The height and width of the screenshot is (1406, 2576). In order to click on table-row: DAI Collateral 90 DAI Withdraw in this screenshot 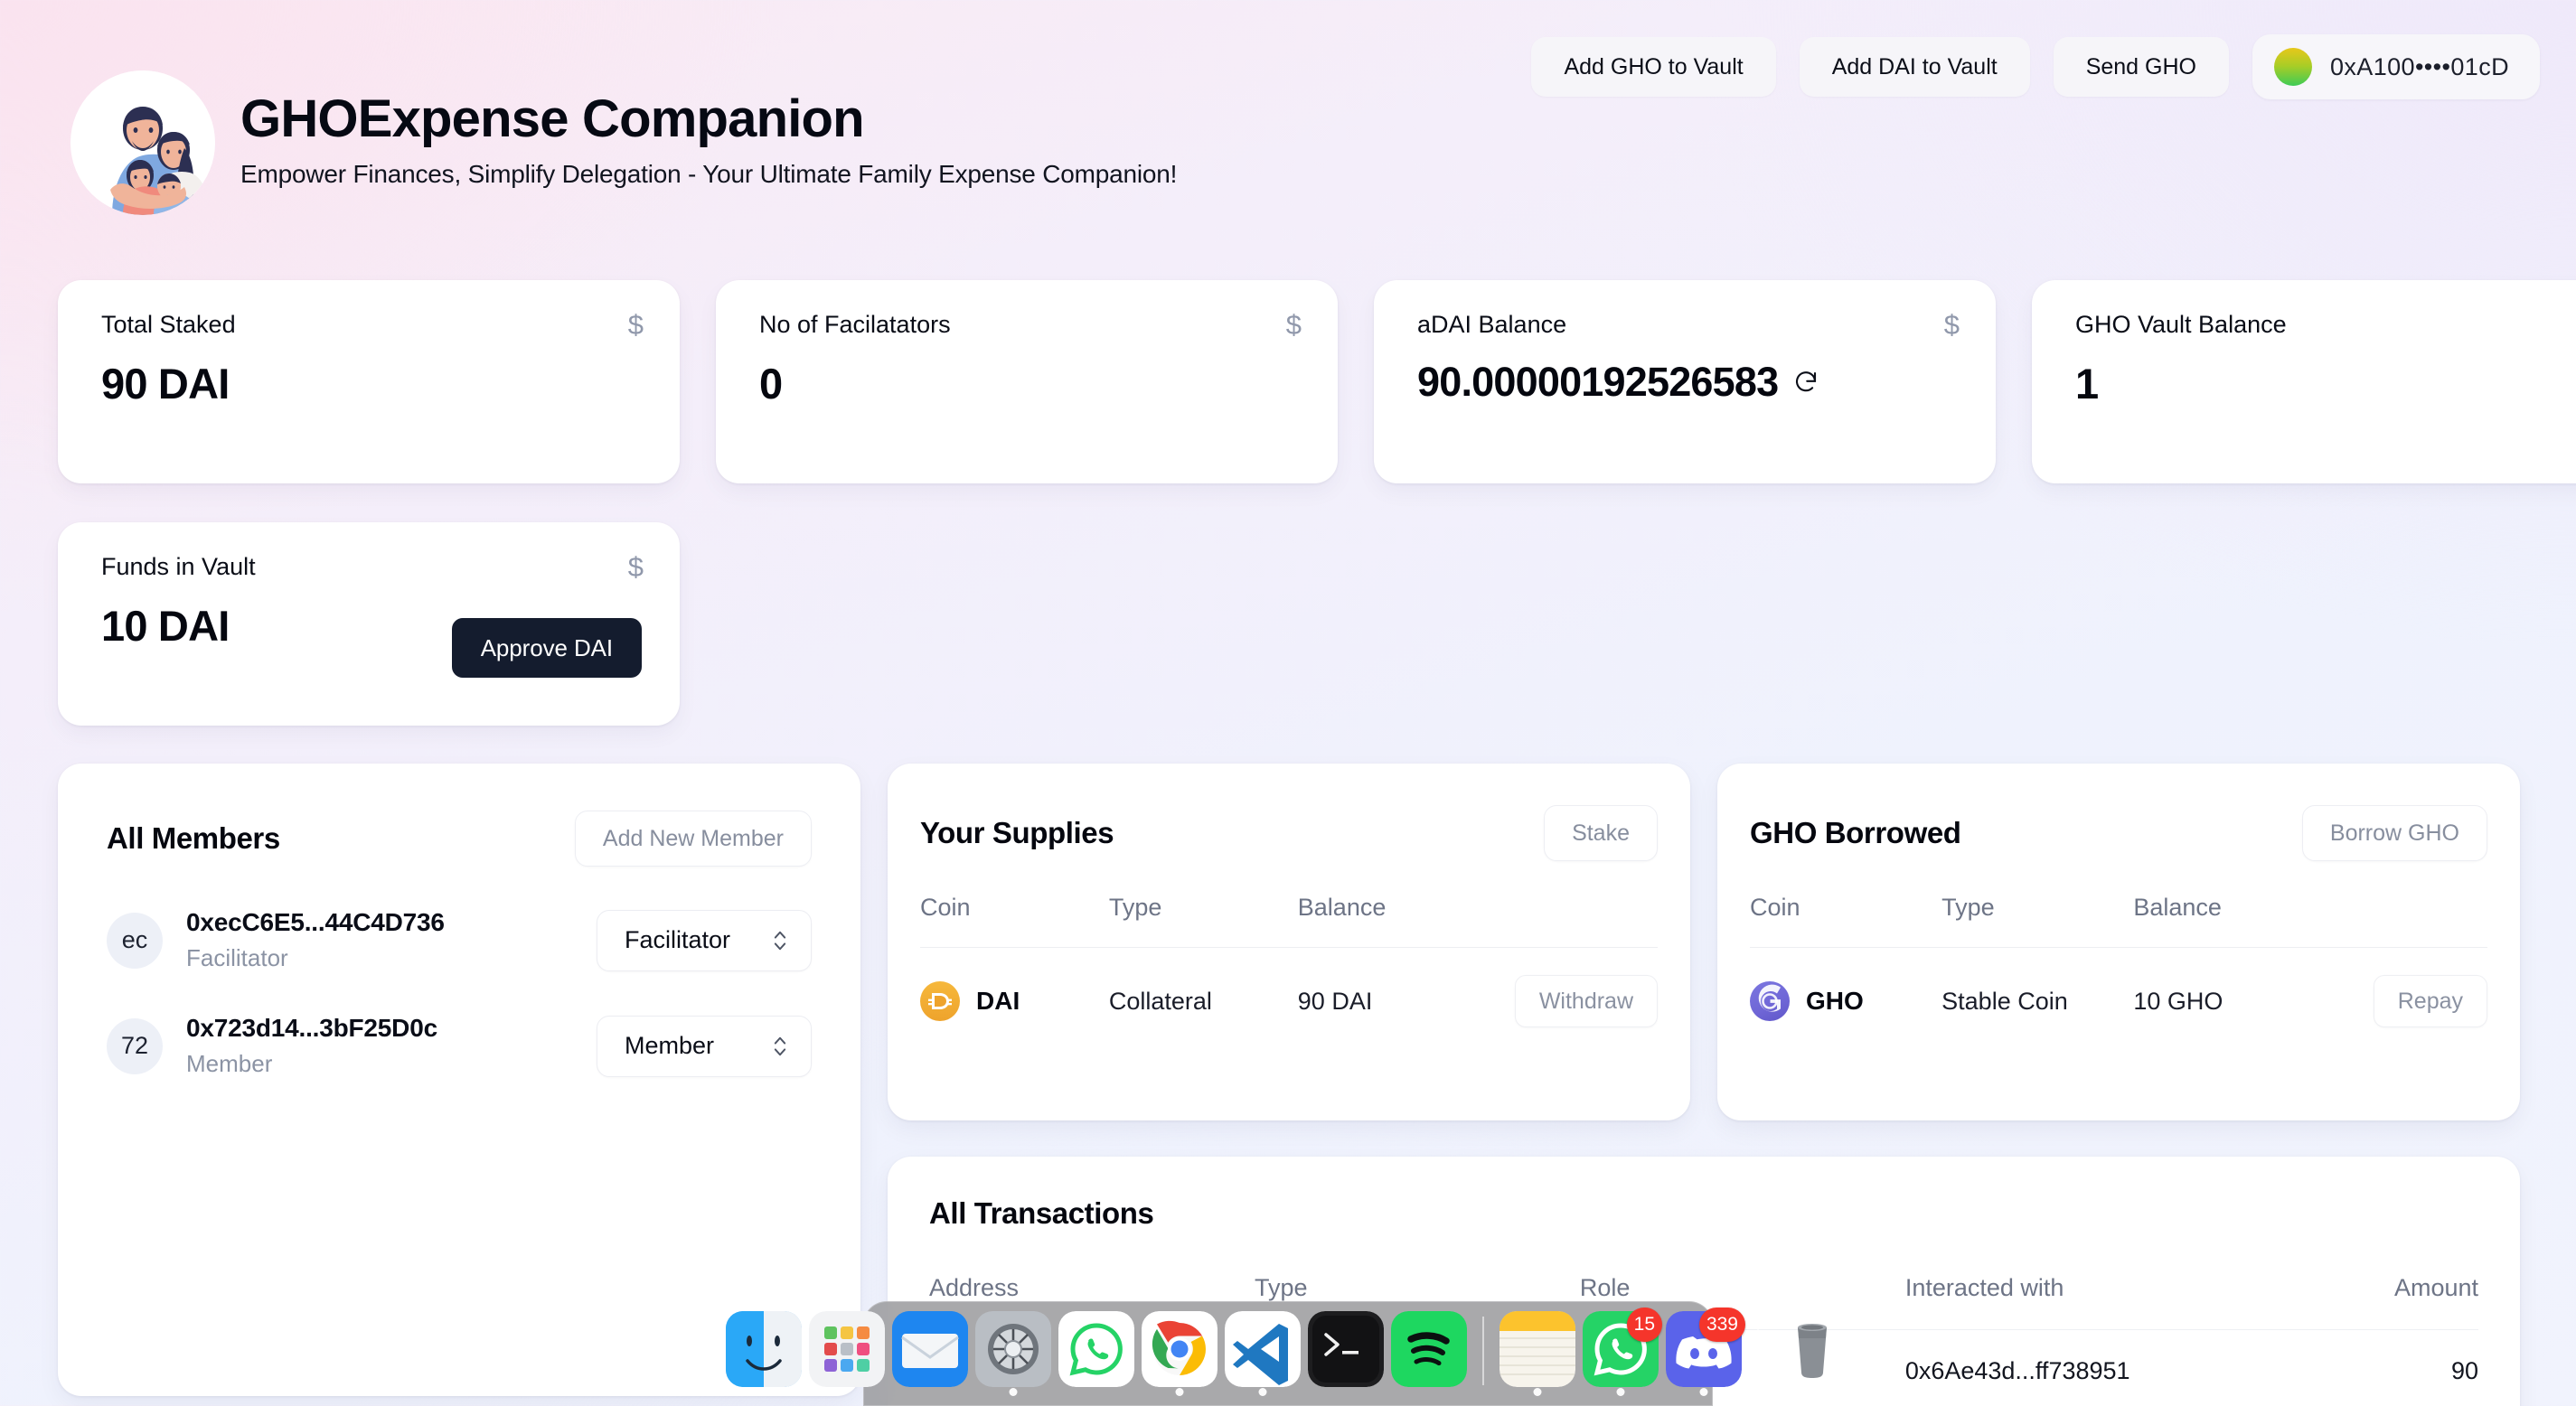, I will do `click(1289, 1001)`.